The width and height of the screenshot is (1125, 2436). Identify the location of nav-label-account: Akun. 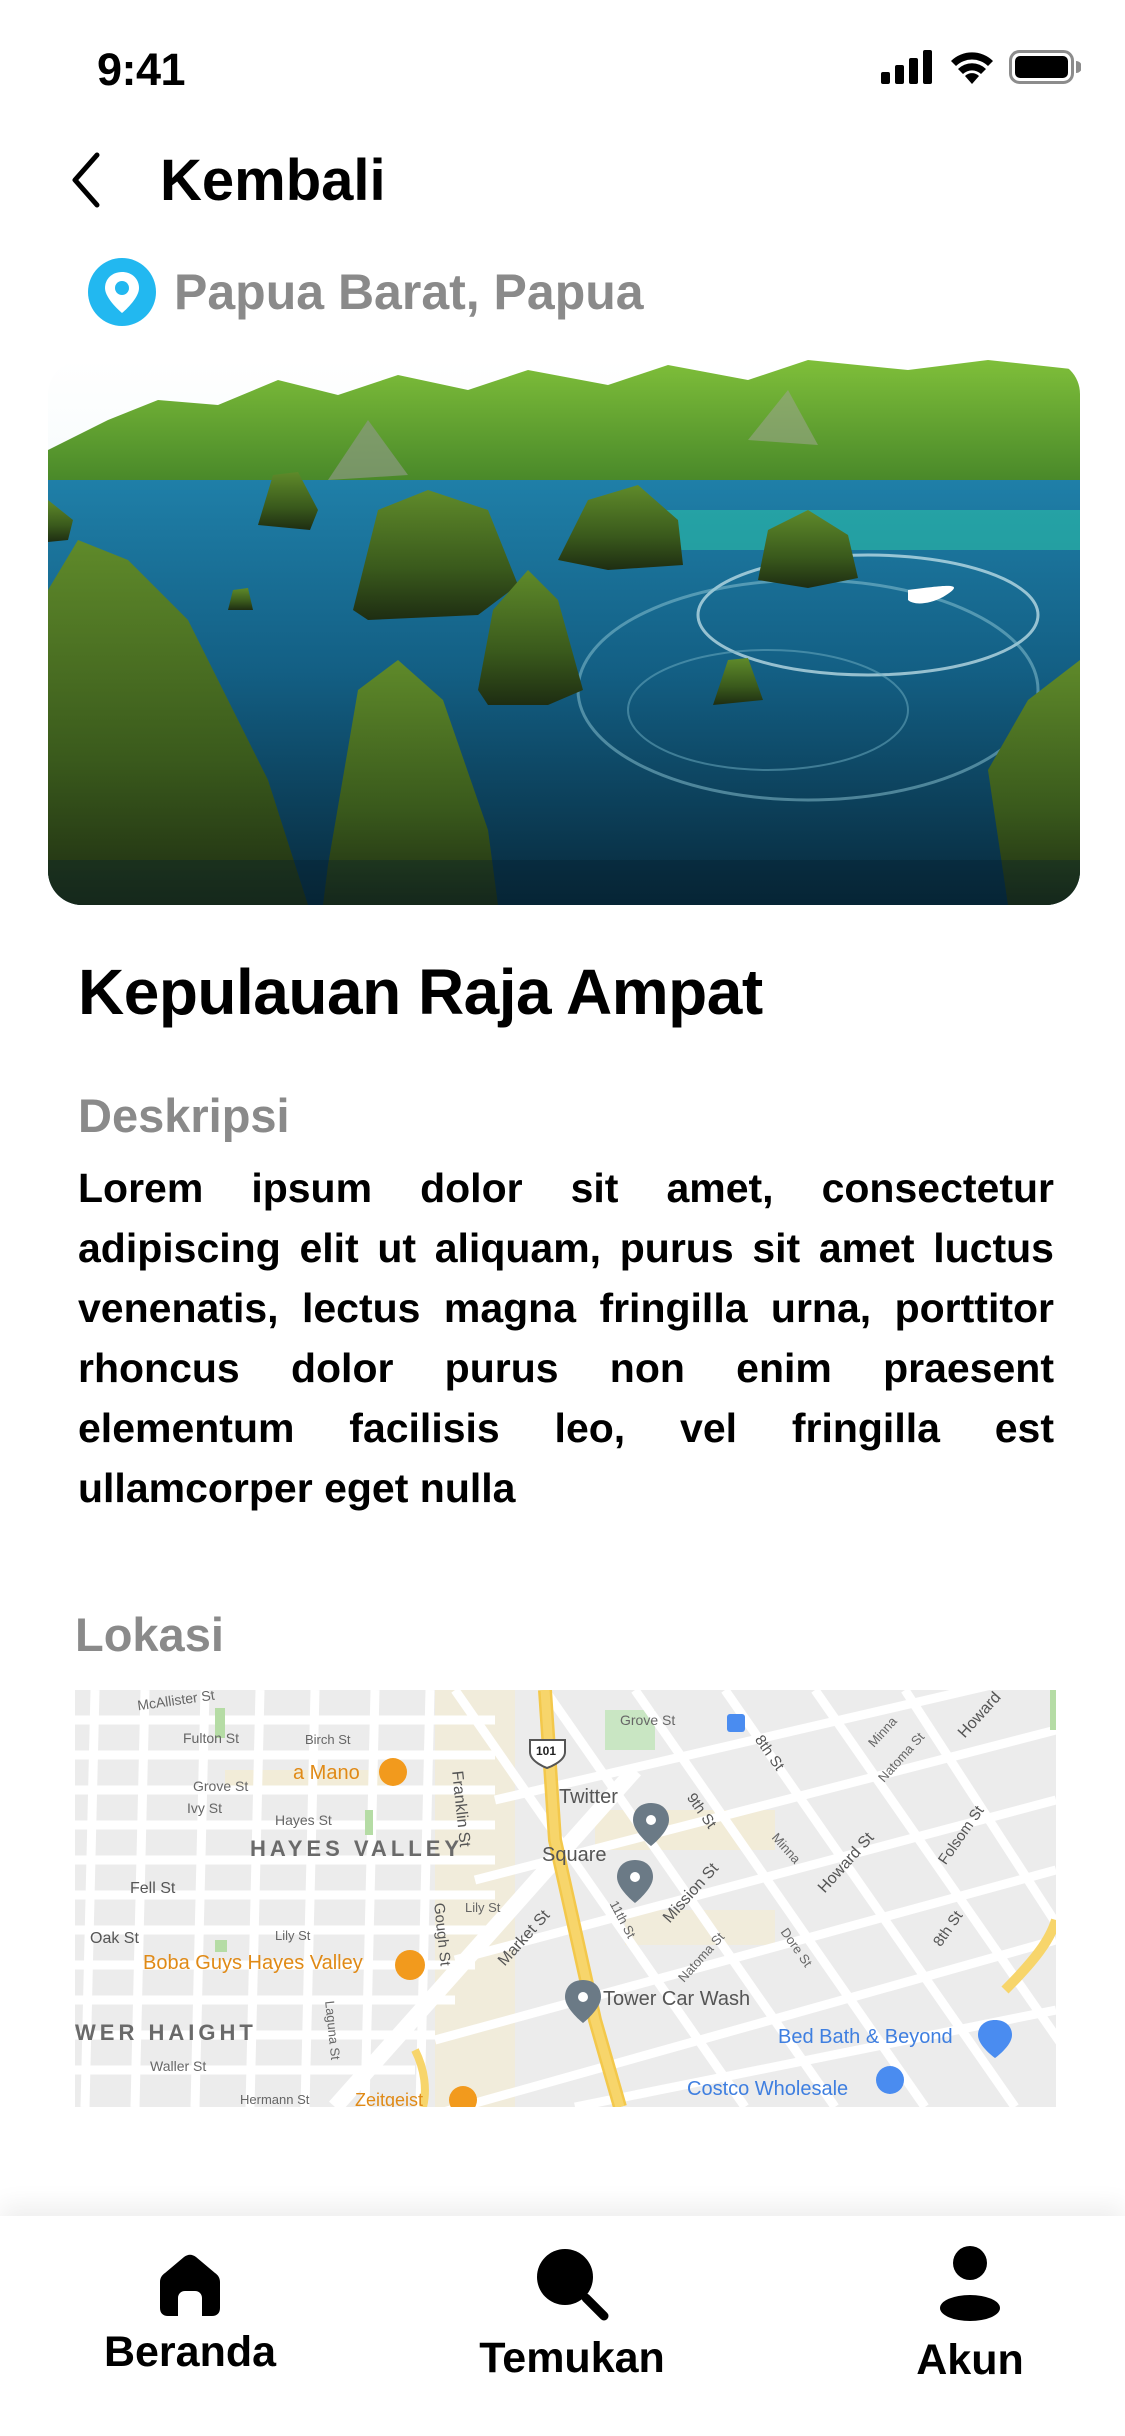
(970, 2360).